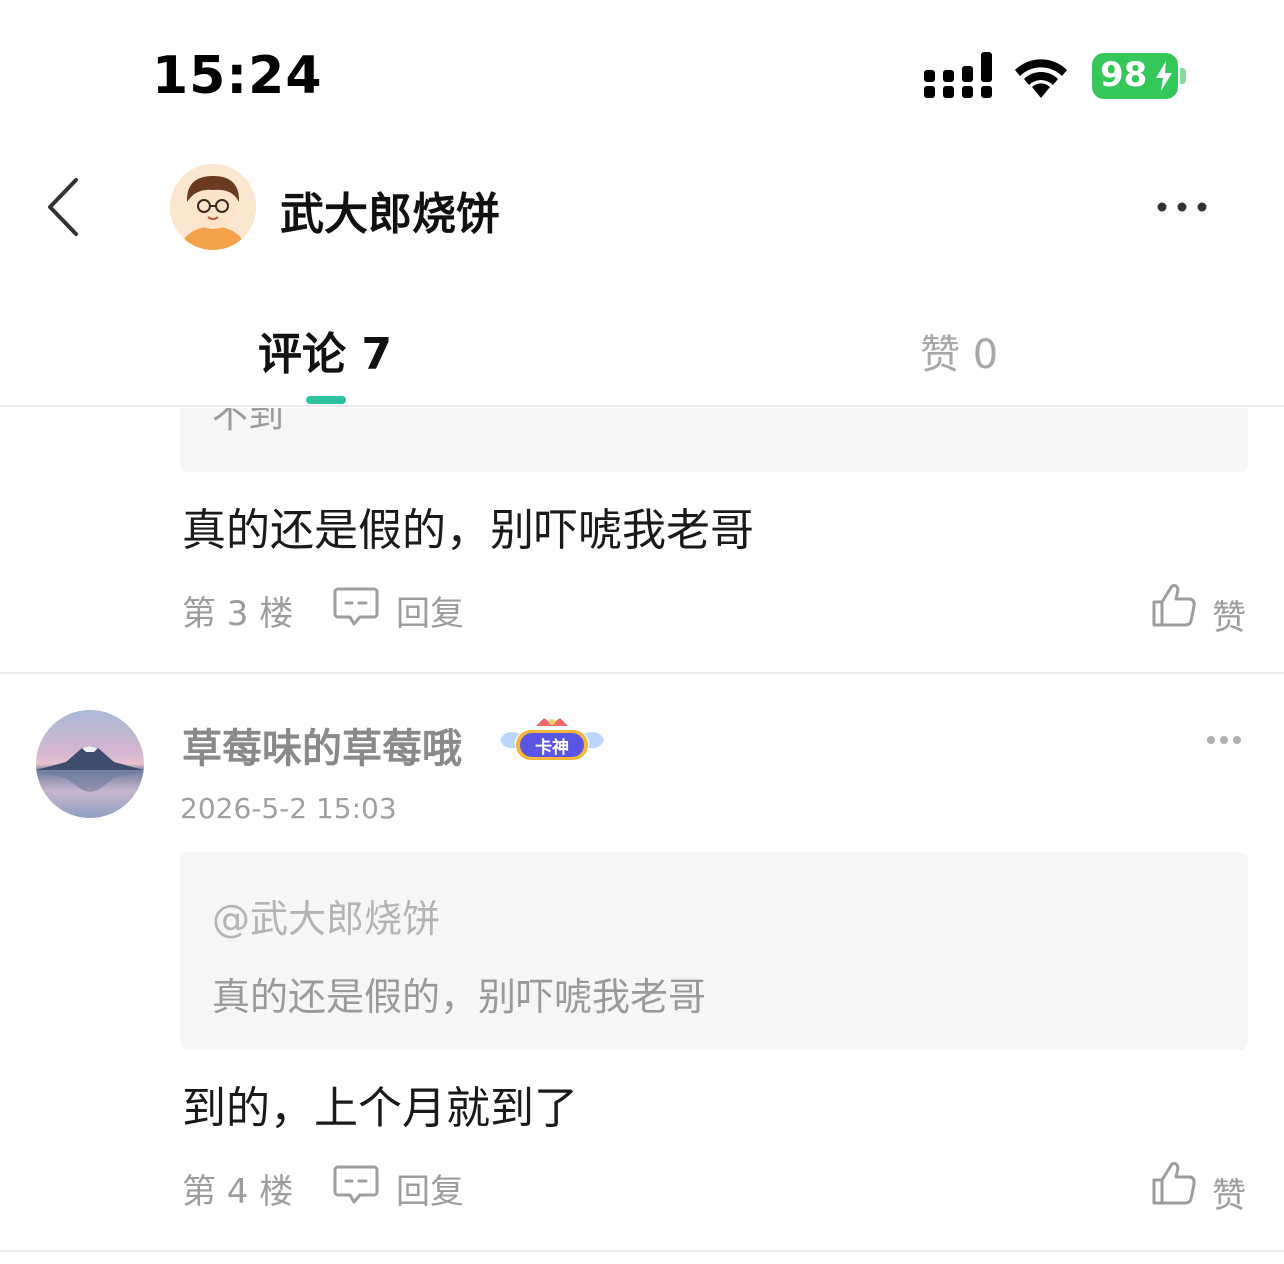 The image size is (1284, 1264). I want to click on quoted-comment-text: 真的还是假的，别吓唬我老哥, so click(459, 997).